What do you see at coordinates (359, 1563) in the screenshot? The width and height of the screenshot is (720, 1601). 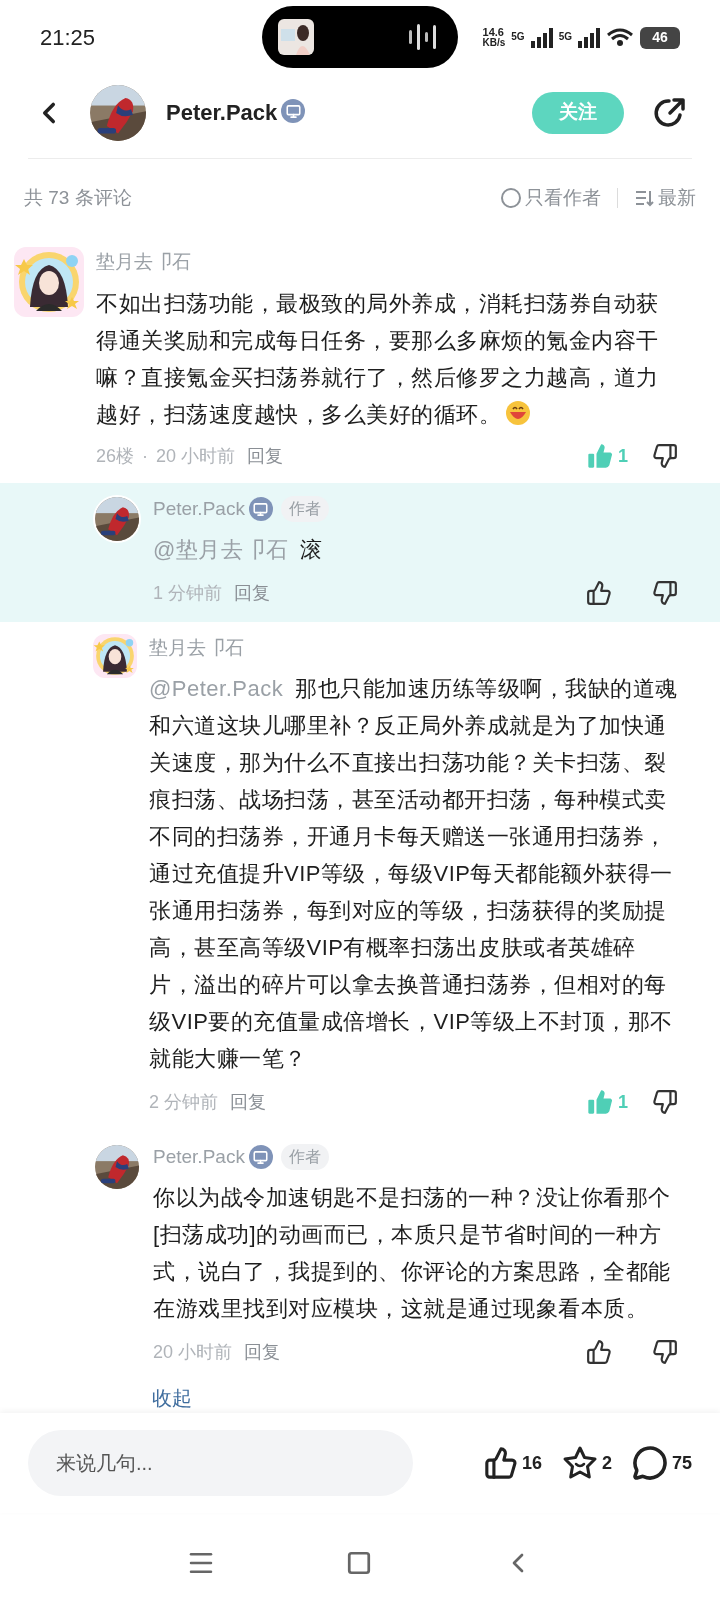 I see `home-icon` at bounding box center [359, 1563].